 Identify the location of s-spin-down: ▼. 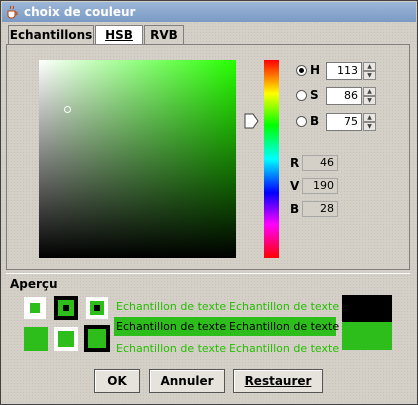
(369, 100).